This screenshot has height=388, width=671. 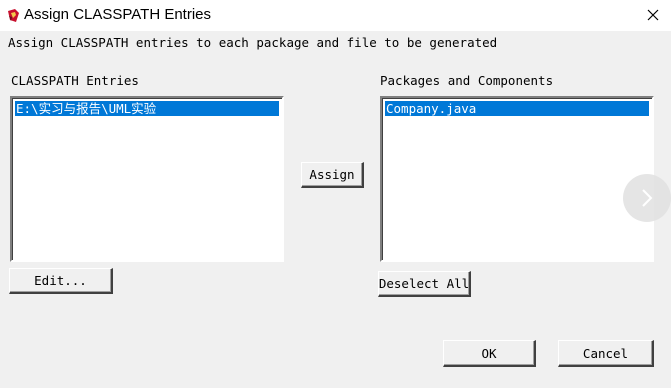 What do you see at coordinates (75, 80) in the screenshot?
I see `classpath-entries-label: CLASSPATH Entries` at bounding box center [75, 80].